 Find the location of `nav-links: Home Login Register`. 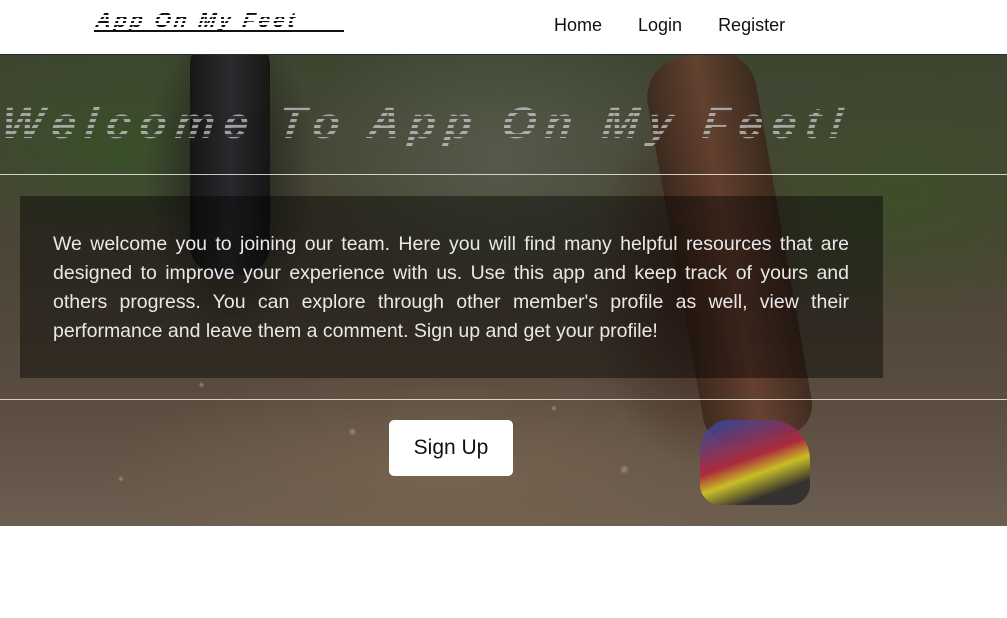

nav-links: Home Login Register is located at coordinates (669, 25).